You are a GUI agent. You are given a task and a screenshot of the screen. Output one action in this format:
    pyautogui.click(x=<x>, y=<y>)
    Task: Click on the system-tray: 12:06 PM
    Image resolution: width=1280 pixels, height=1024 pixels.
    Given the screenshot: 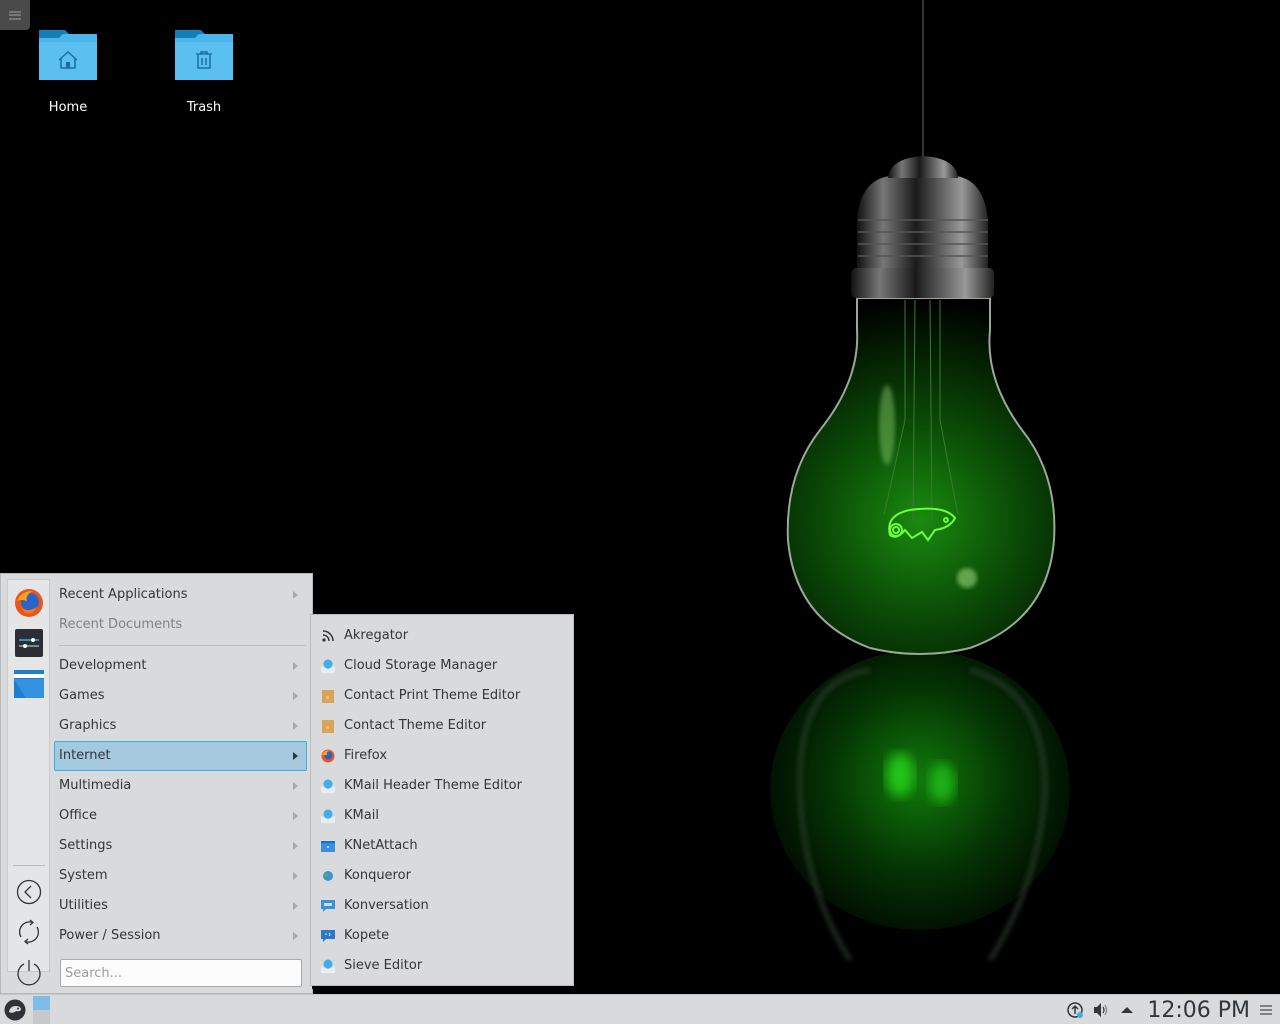 What is the action you would take?
    pyautogui.click(x=1172, y=1009)
    